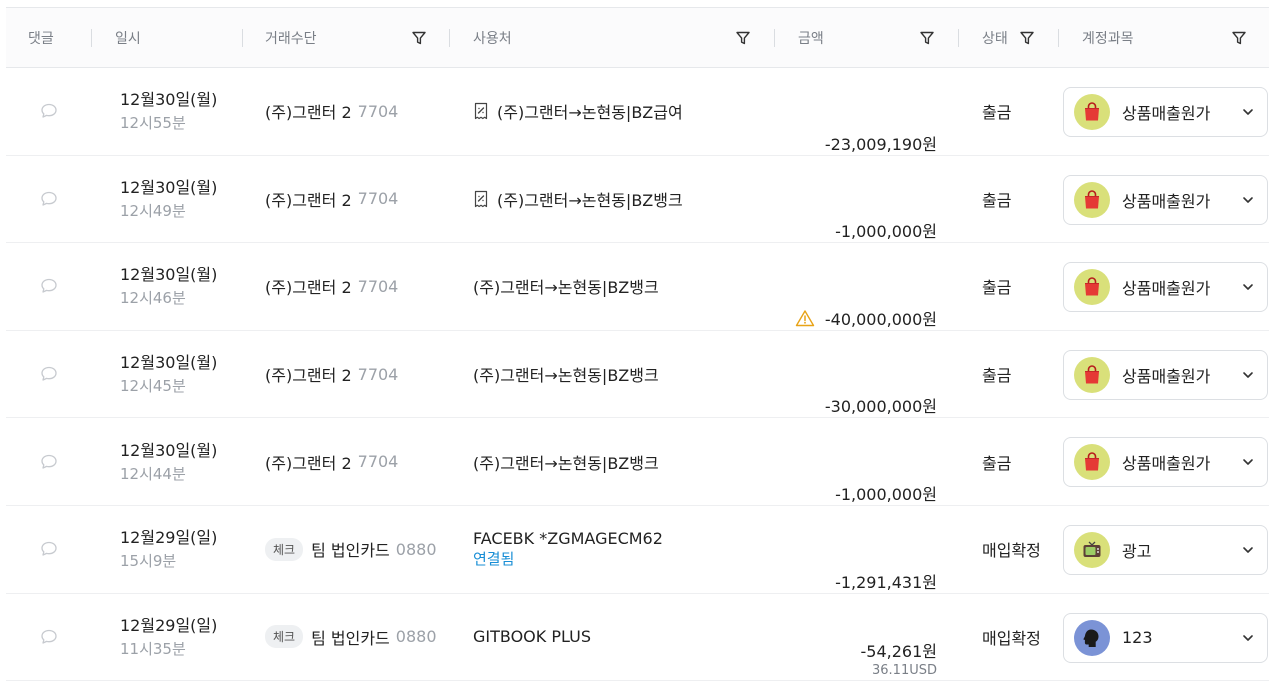 This screenshot has height=681, width=1269. What do you see at coordinates (493, 559) in the screenshot?
I see `linked-status-link: 연결됨` at bounding box center [493, 559].